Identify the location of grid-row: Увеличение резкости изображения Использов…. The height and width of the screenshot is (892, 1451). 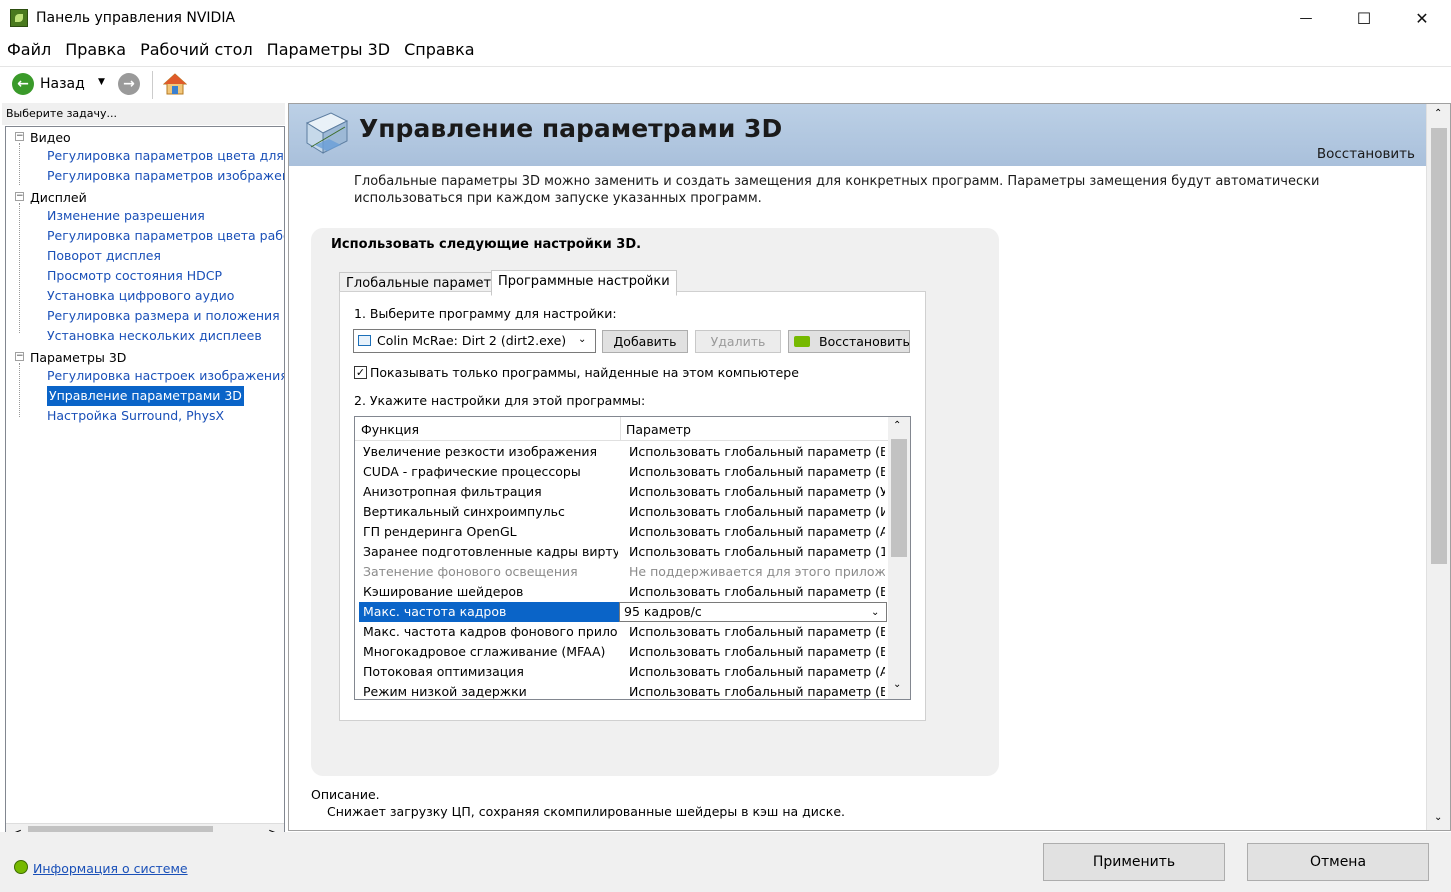
(622, 452).